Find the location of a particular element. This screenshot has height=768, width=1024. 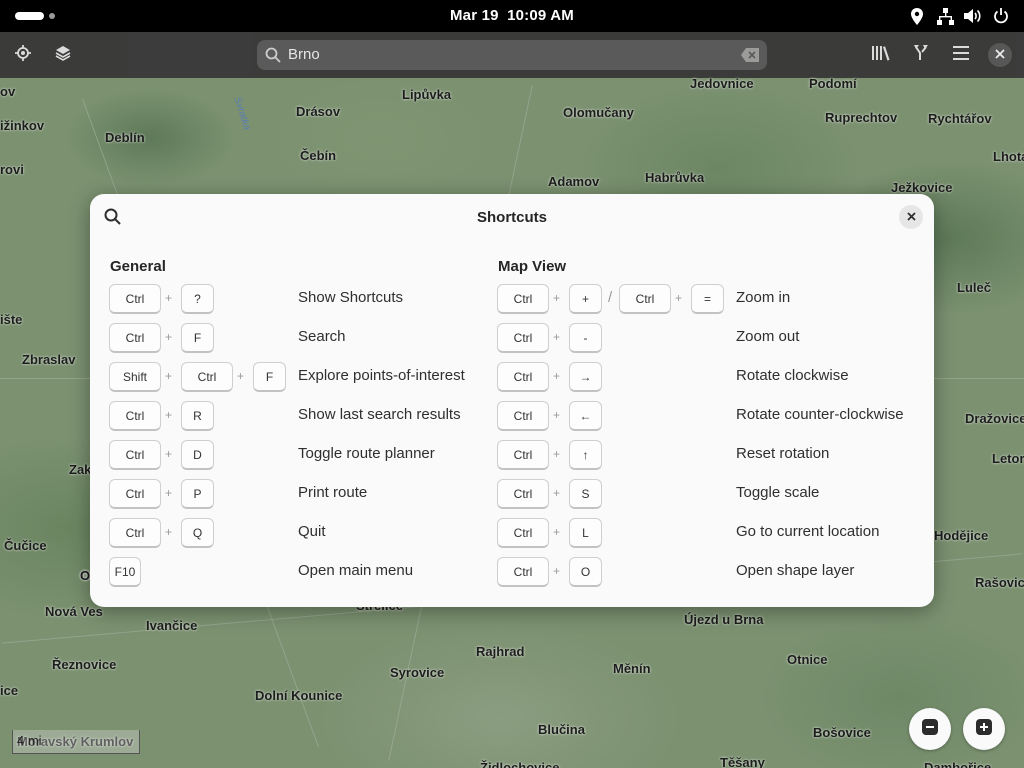

search-field: Brno is located at coordinates (512, 55).